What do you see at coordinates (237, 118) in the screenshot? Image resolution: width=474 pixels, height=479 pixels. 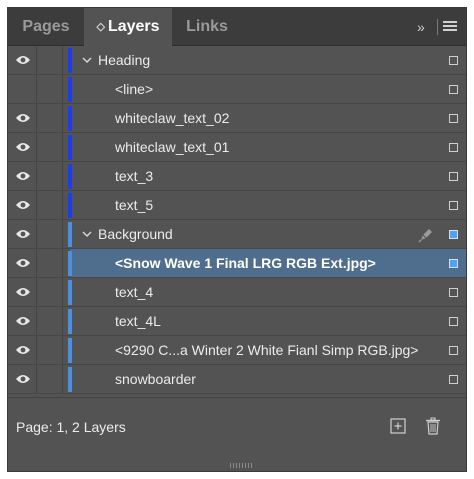 I see `layer-item-row: whiteclaw_text_02` at bounding box center [237, 118].